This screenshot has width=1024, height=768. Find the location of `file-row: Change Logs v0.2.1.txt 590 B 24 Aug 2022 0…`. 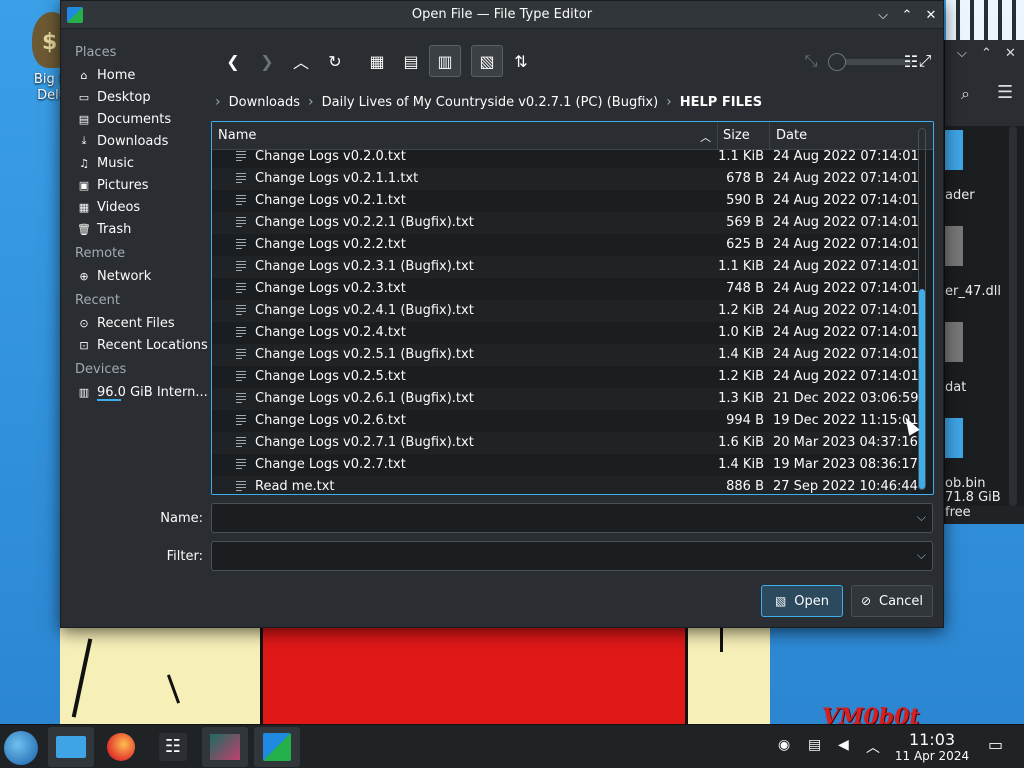

file-row: Change Logs v0.2.1.txt 590 B 24 Aug 2022 0… is located at coordinates (565, 201).